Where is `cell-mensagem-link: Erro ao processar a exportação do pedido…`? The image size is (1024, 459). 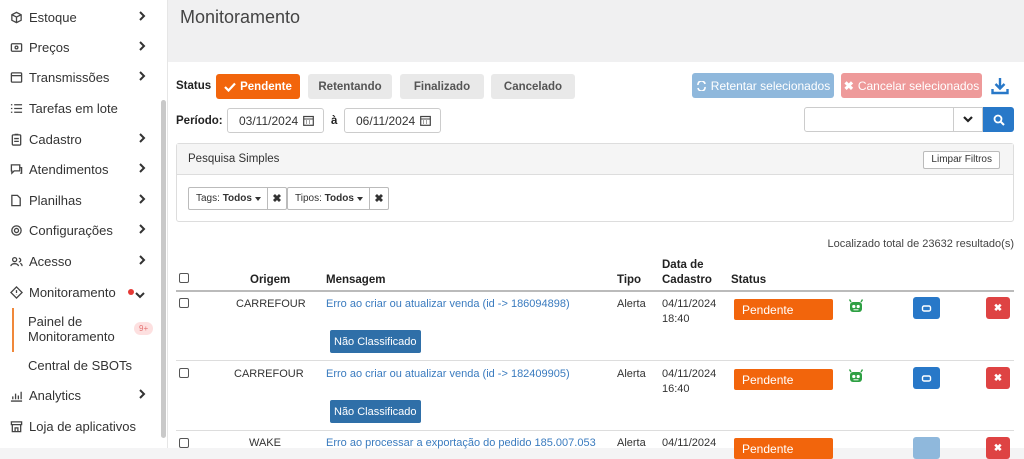
cell-mensagem-link: Erro ao processar a exportação do pedido… is located at coordinates (461, 443).